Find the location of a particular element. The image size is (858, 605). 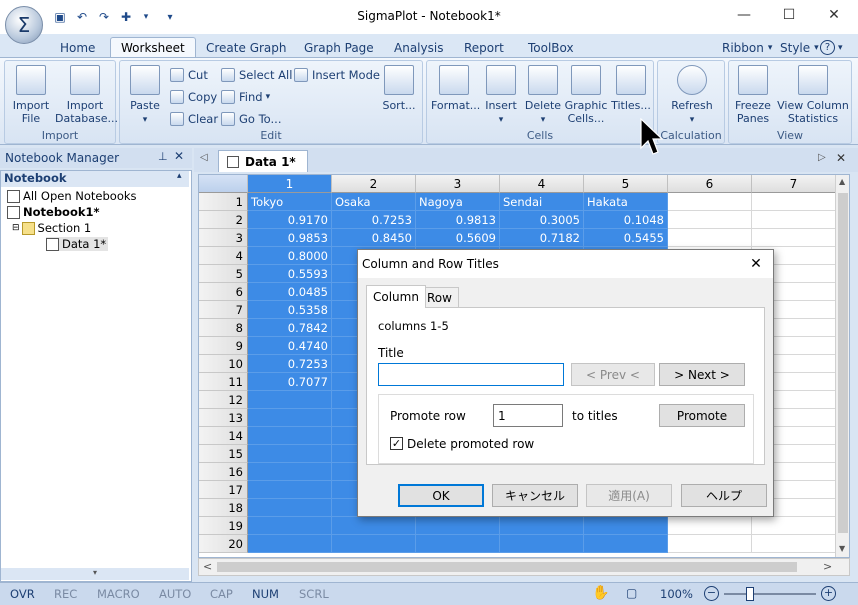

row-header: 3 is located at coordinates (223, 238).